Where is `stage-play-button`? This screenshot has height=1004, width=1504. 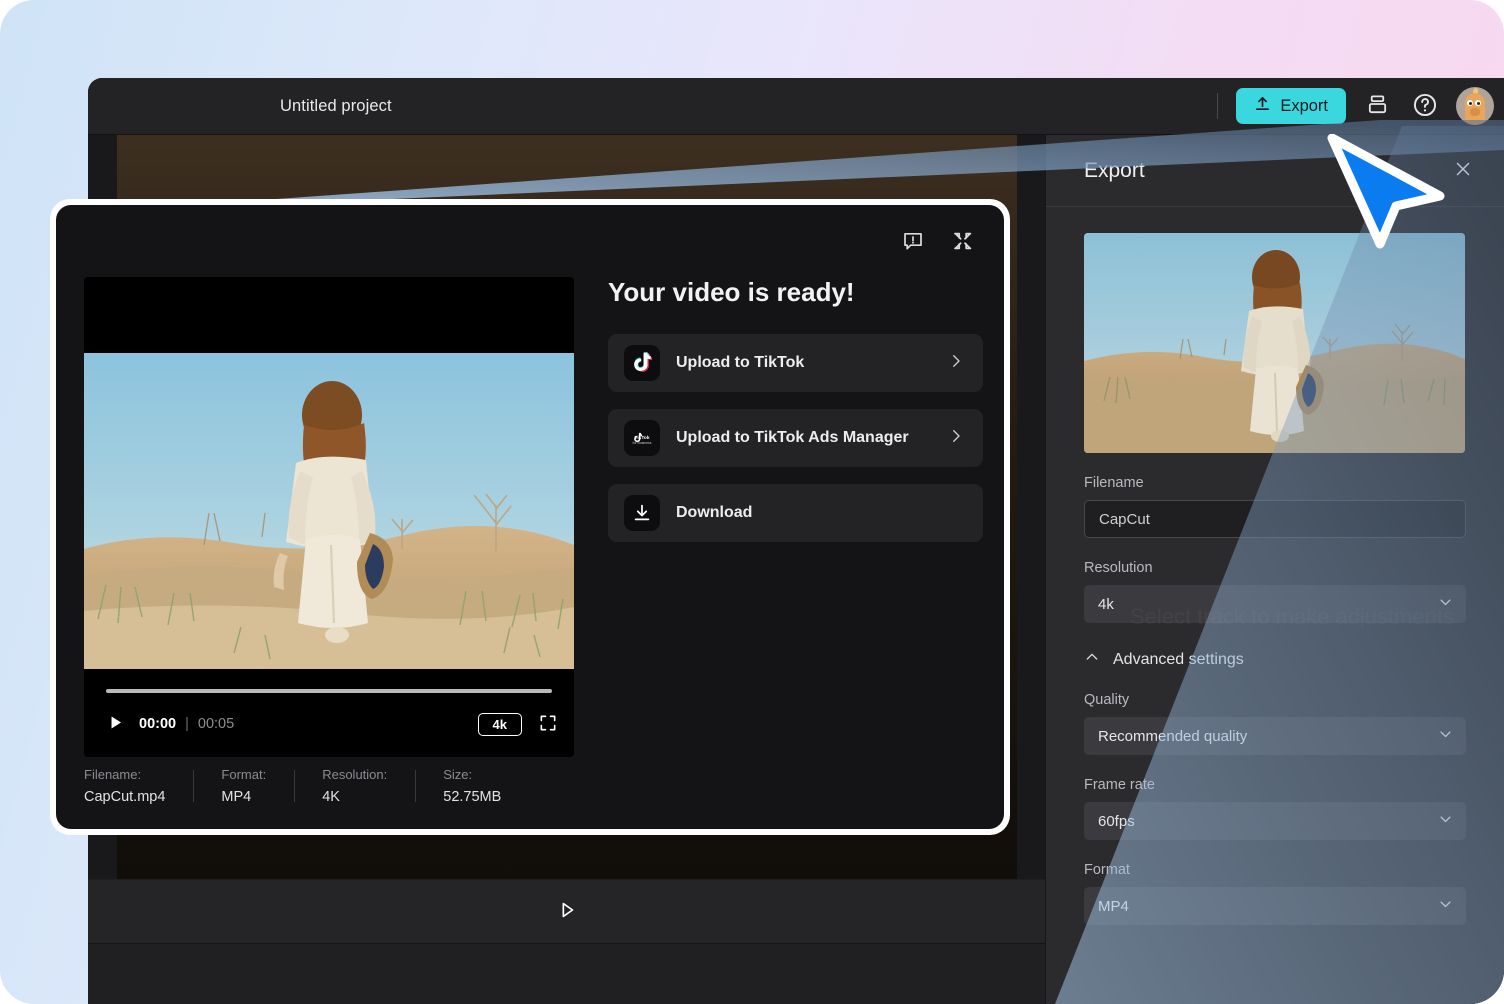
stage-play-button is located at coordinates (567, 911).